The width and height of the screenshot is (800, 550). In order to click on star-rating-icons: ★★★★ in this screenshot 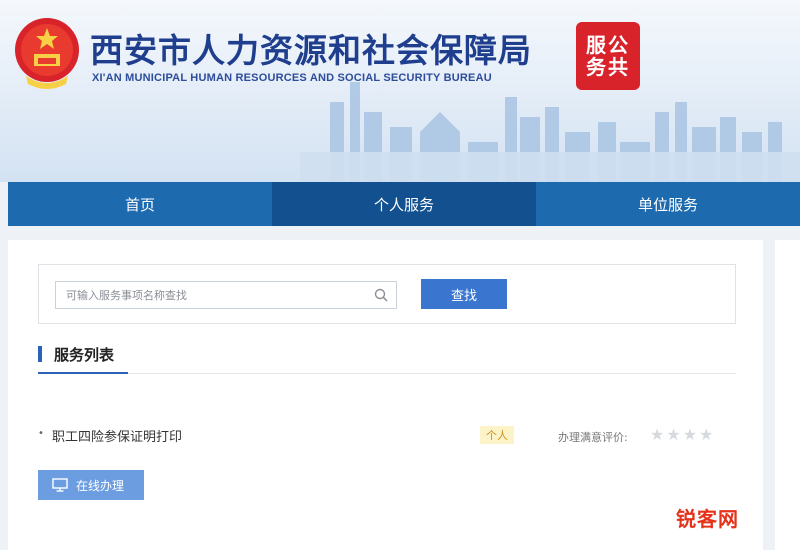, I will do `click(682, 434)`.